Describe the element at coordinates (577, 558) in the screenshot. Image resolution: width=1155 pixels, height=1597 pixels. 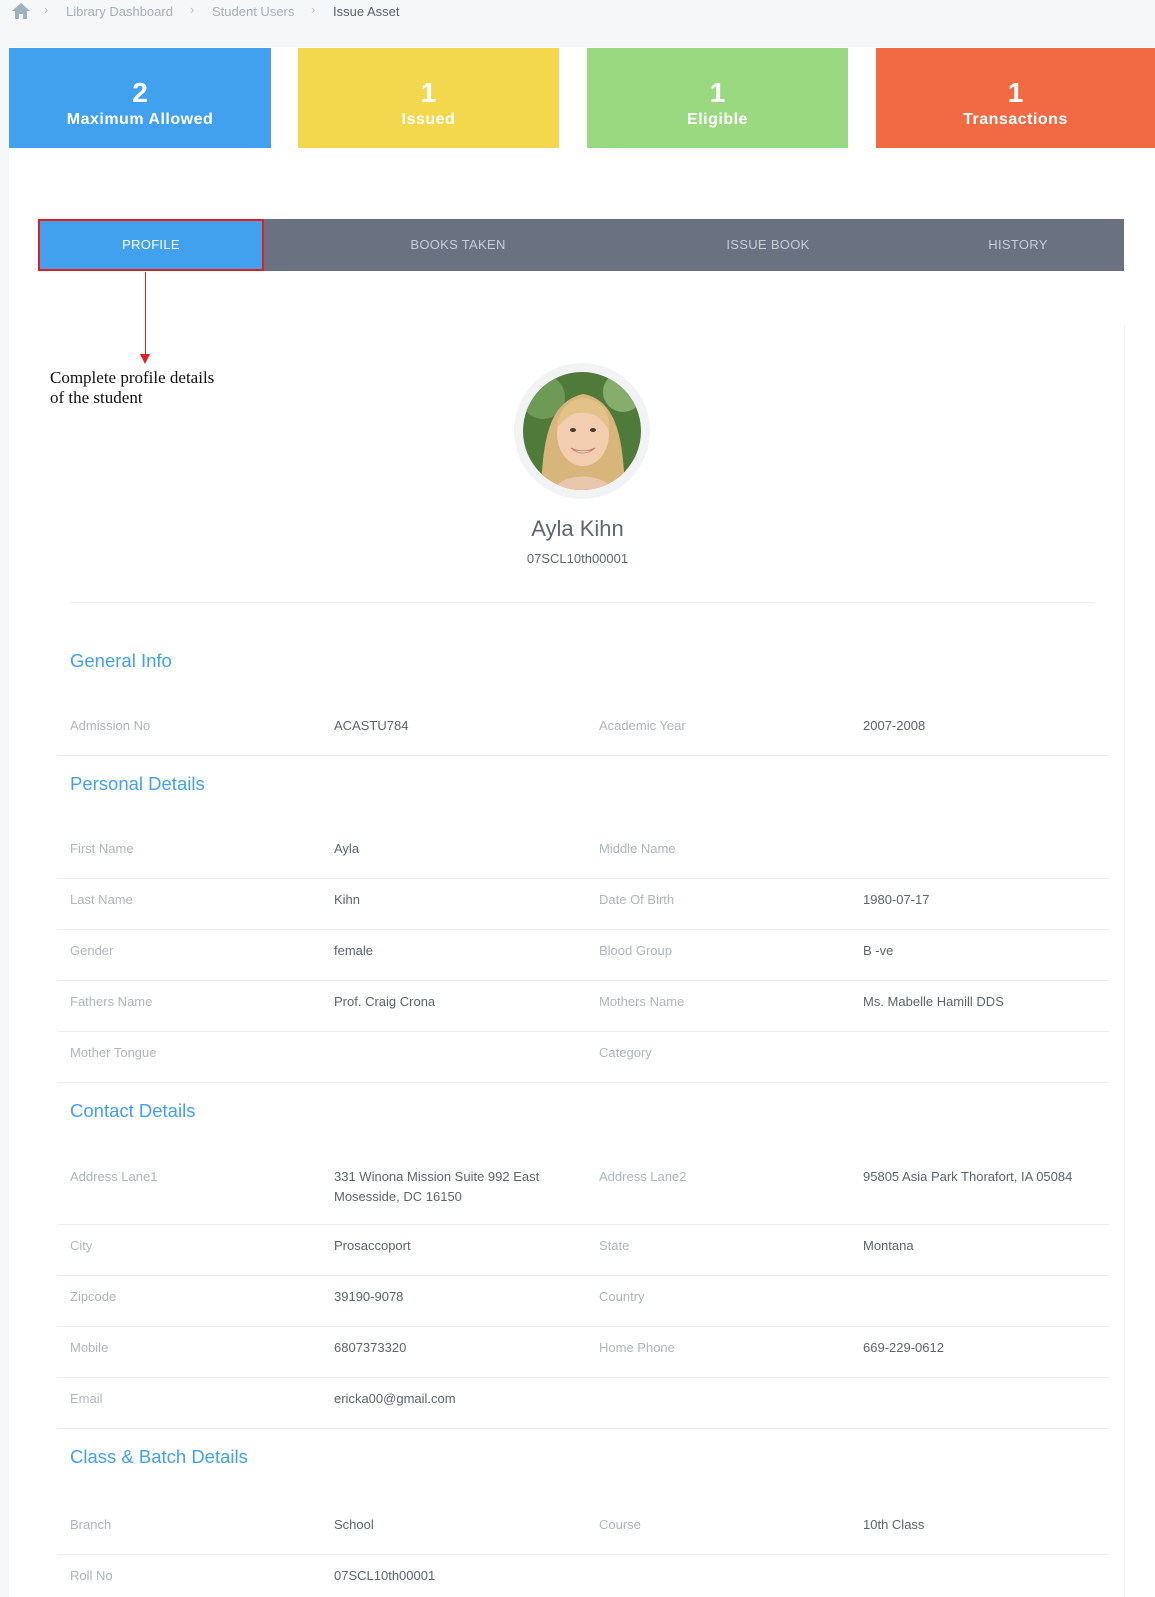
I see `student-id: 07SCL10th00001` at that location.